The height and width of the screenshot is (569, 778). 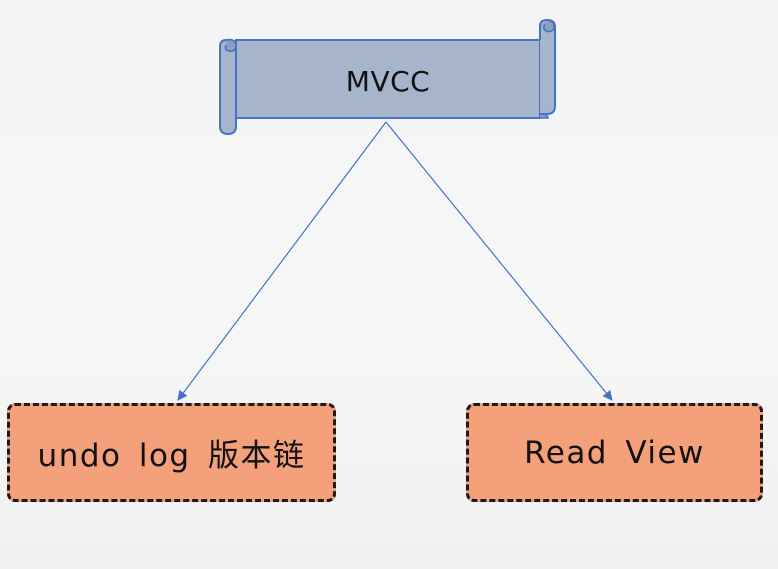 I want to click on edge-mvcc-to-undo-log, so click(x=282, y=261).